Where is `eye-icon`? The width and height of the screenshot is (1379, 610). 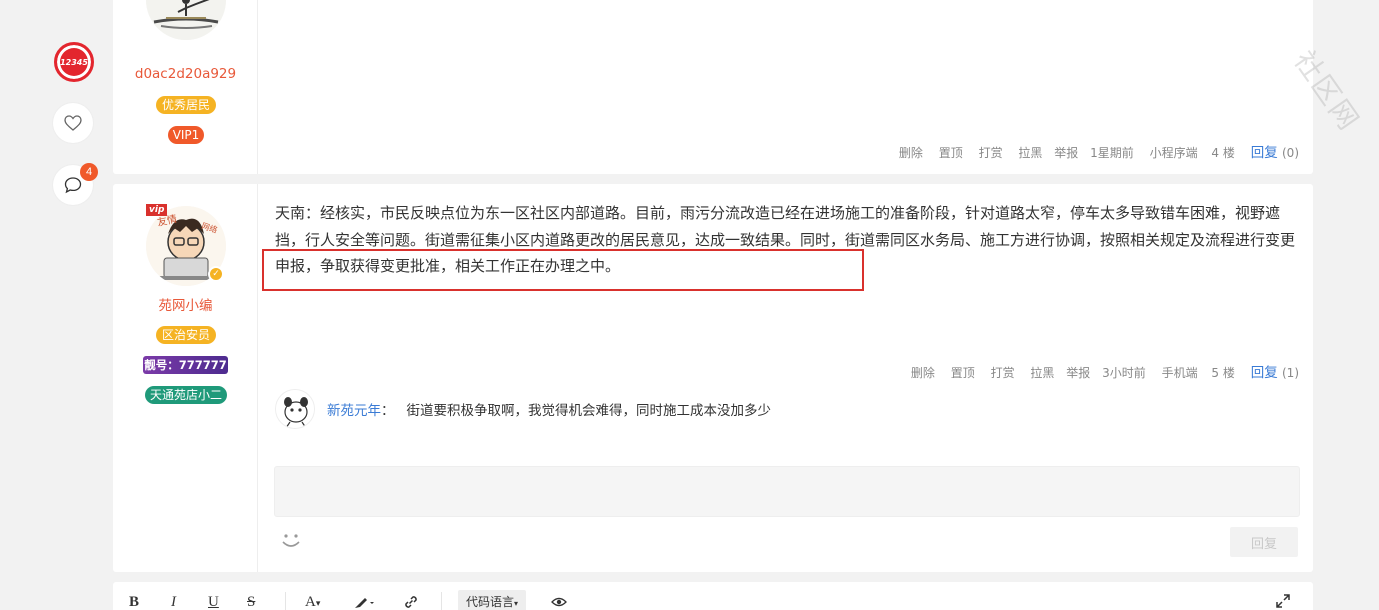 eye-icon is located at coordinates (559, 602).